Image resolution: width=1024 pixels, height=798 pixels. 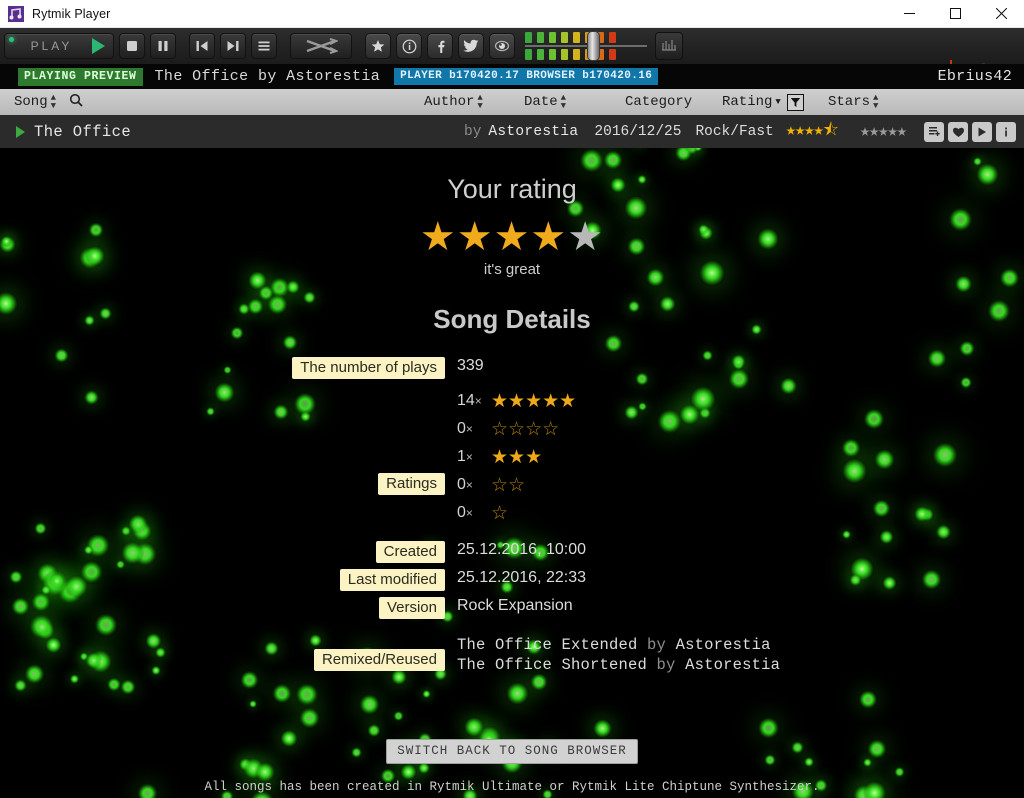 I want to click on window-title: Rytmik Player, so click(x=71, y=13).